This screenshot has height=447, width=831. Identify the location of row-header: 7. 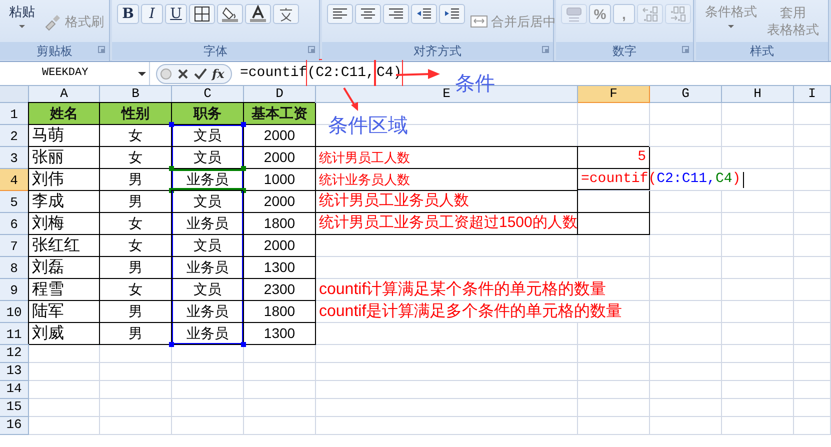
(14, 246).